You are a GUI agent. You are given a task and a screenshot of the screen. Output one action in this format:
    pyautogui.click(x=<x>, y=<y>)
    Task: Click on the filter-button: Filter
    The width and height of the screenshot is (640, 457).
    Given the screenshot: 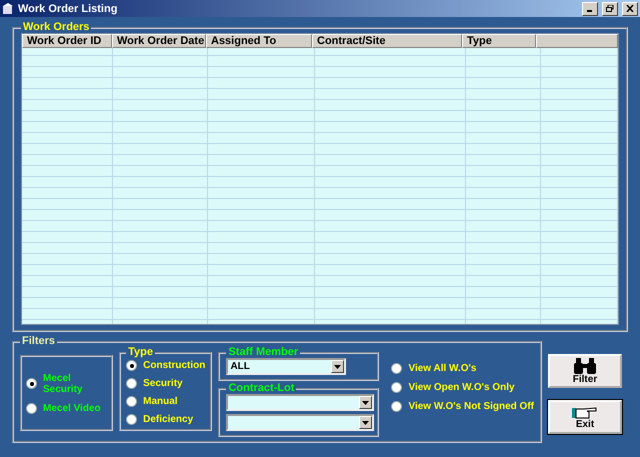 What is the action you would take?
    pyautogui.click(x=585, y=371)
    